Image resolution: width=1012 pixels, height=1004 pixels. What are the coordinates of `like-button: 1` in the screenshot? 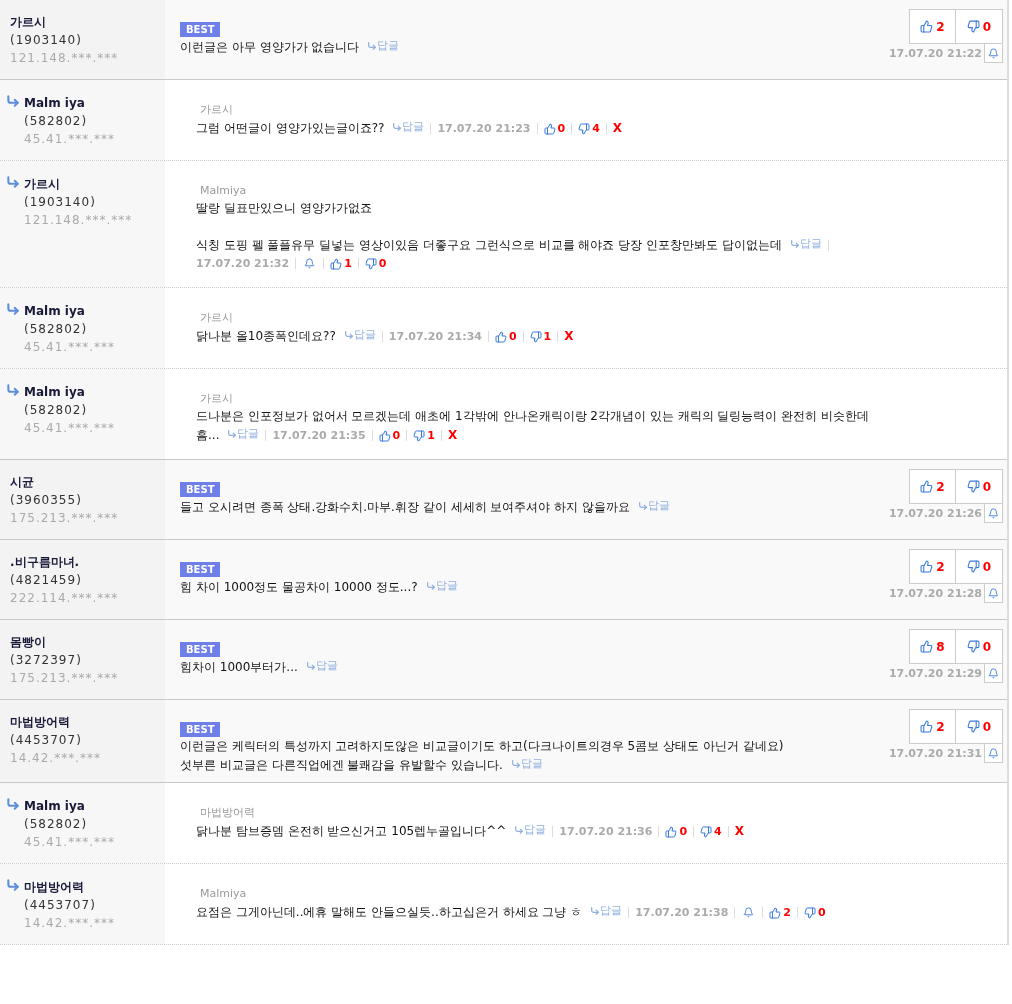 It's located at (341, 263).